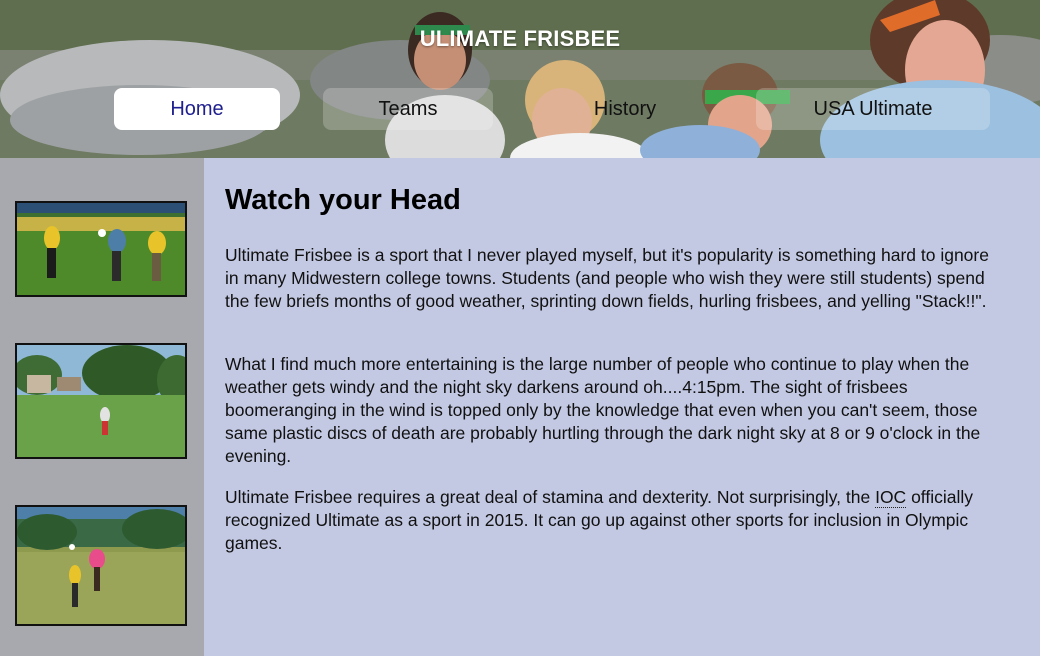 This screenshot has height=656, width=1040. I want to click on sidebar, so click(102, 407).